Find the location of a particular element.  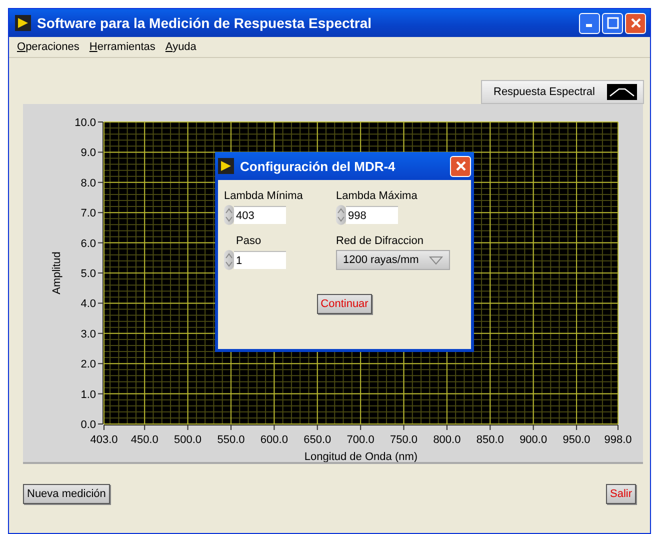

y-tick-label: 8.0 is located at coordinates (88, 183).